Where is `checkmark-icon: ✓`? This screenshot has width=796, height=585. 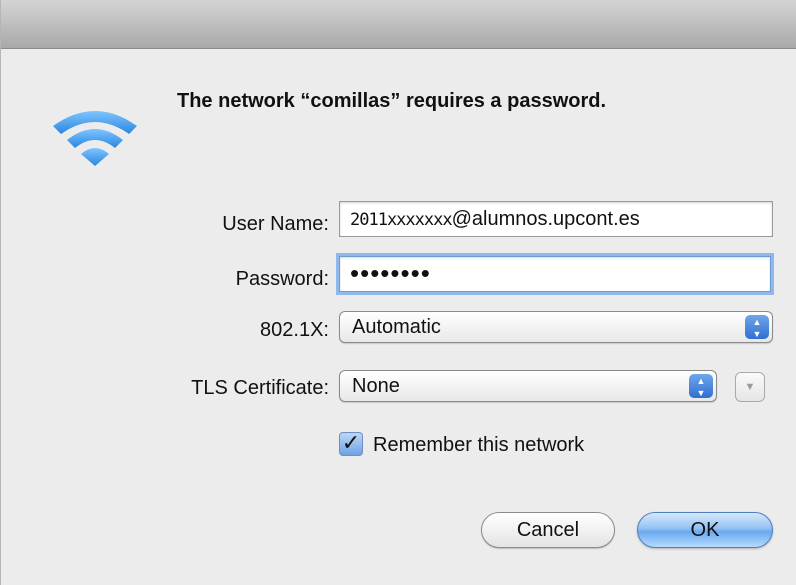
checkmark-icon: ✓ is located at coordinates (351, 442).